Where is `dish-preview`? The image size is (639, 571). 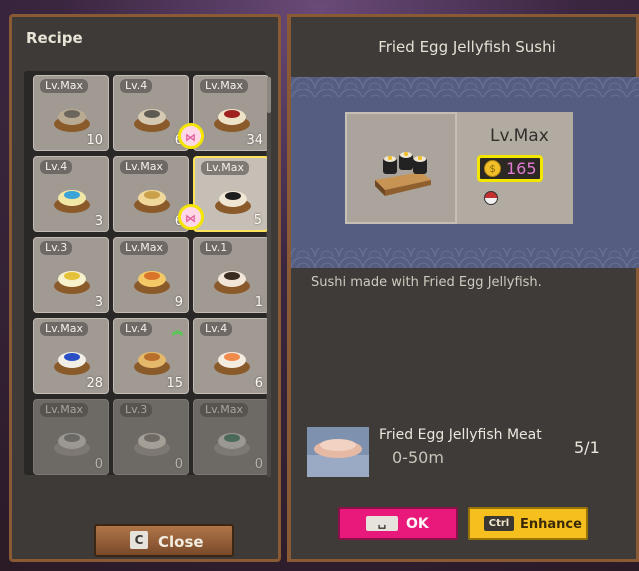
dish-preview is located at coordinates (401, 168).